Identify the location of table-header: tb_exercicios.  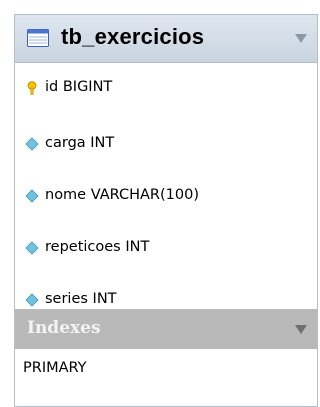
(166, 39).